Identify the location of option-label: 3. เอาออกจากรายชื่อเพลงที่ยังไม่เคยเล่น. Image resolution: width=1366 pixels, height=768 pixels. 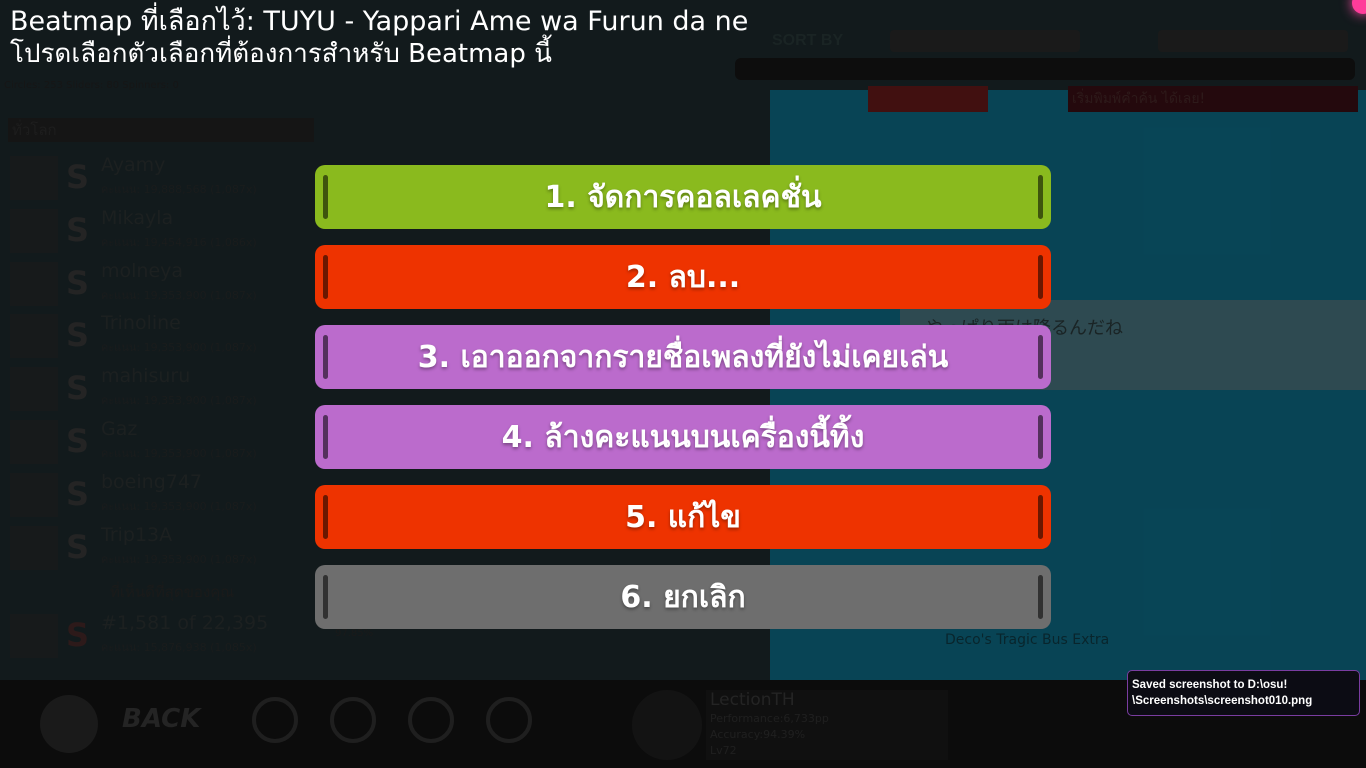
(683, 357).